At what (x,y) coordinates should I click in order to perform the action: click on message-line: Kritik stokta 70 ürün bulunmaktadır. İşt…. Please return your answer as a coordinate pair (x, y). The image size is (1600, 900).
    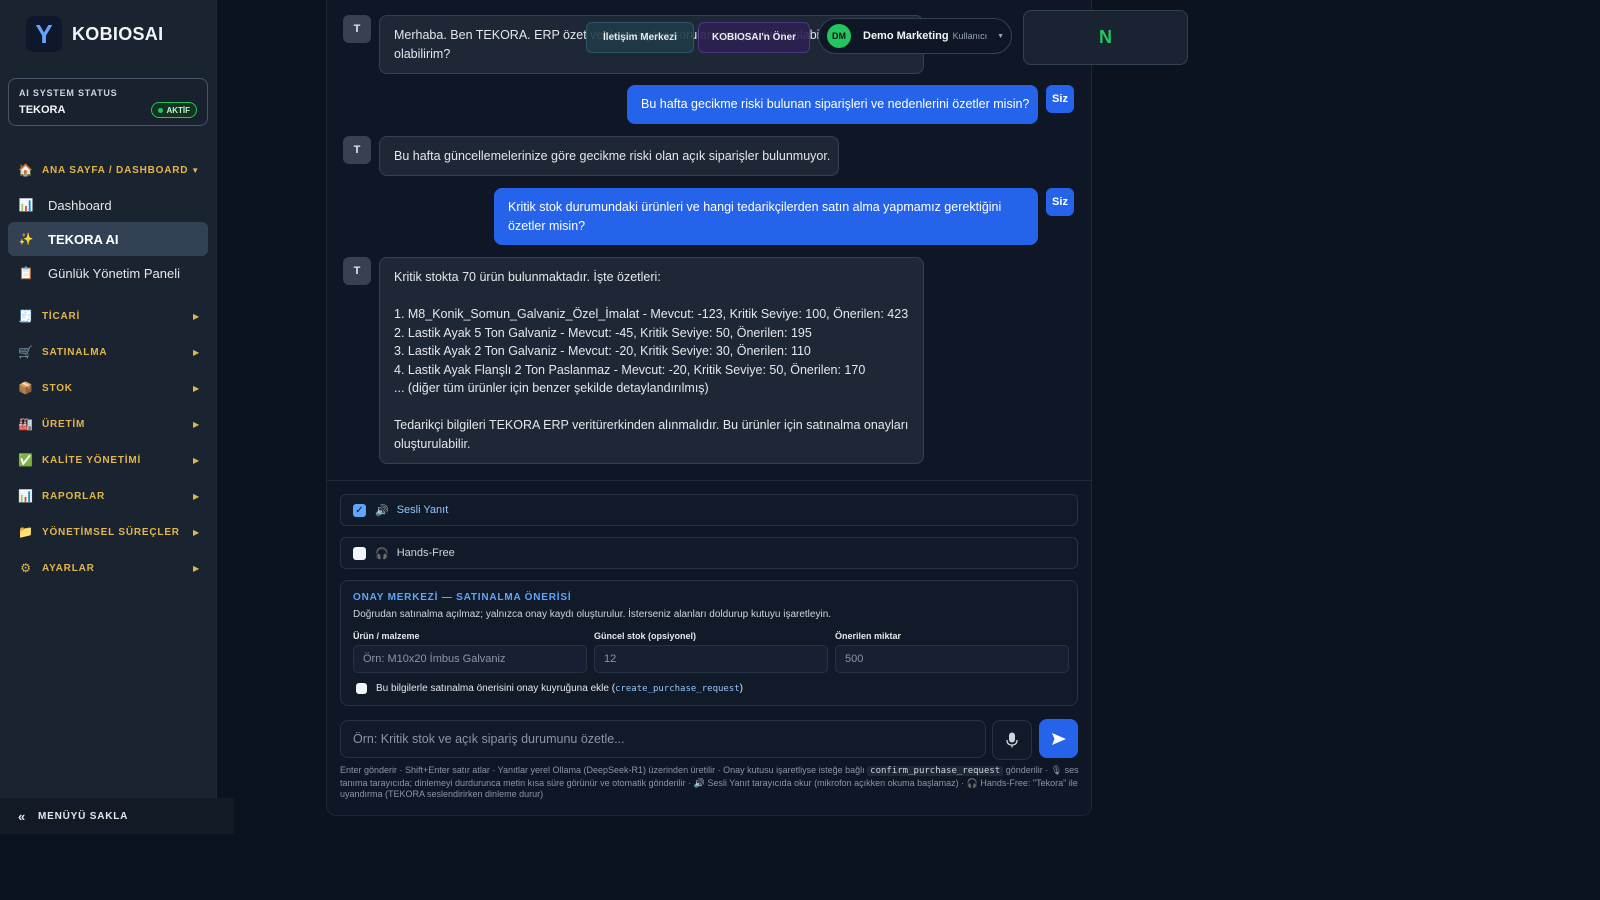
    Looking at the image, I should click on (527, 277).